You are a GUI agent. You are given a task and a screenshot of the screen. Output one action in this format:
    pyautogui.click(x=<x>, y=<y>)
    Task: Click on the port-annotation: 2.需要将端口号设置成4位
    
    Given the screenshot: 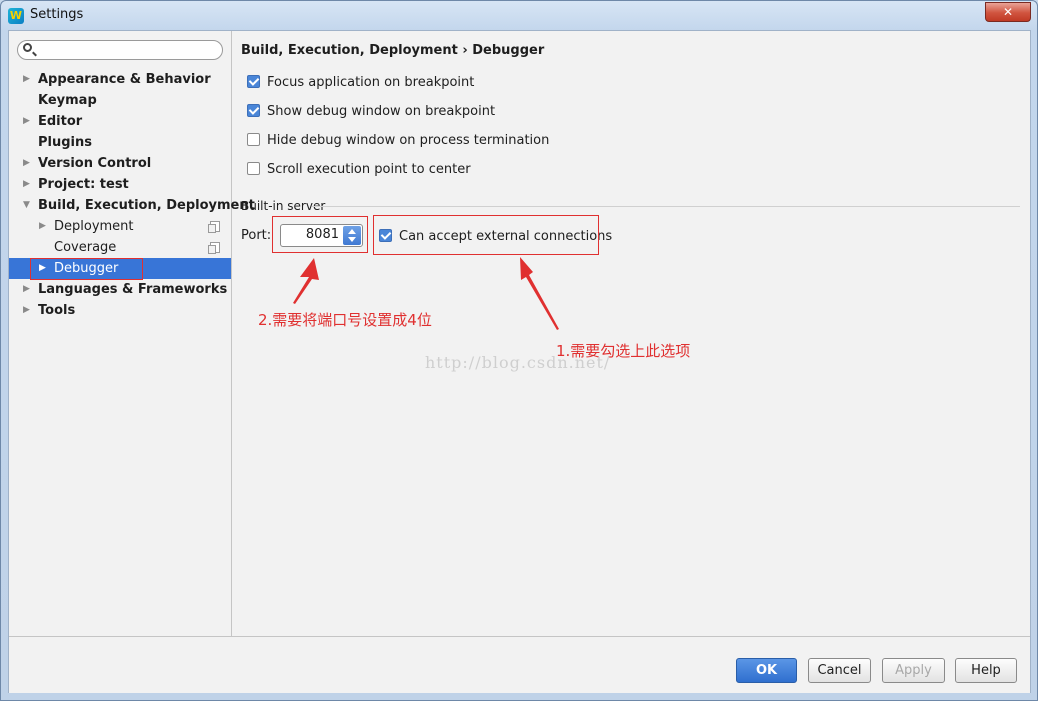 What is the action you would take?
    pyautogui.click(x=345, y=320)
    